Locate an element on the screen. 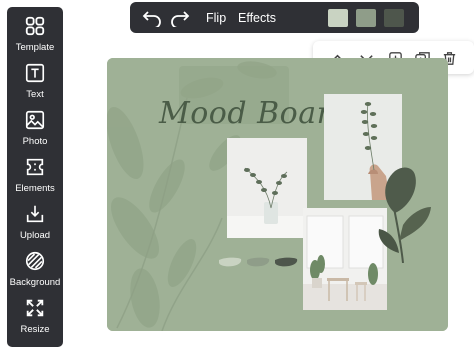  mood-board-title: Mood Board is located at coordinates (255, 113).